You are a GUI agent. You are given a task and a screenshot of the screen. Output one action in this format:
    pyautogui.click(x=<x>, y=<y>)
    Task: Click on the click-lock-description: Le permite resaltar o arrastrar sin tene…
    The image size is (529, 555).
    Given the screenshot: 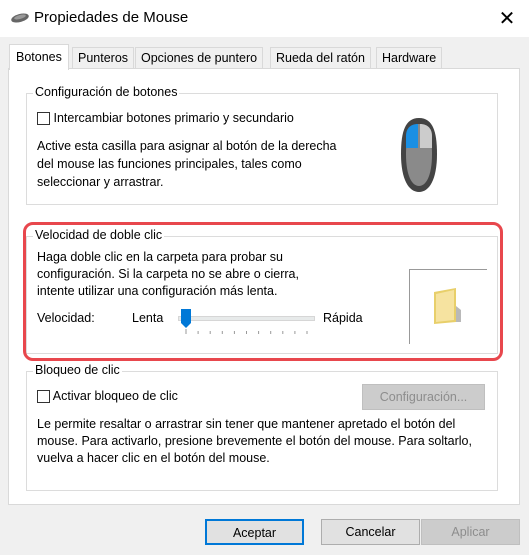 What is the action you would take?
    pyautogui.click(x=254, y=441)
    